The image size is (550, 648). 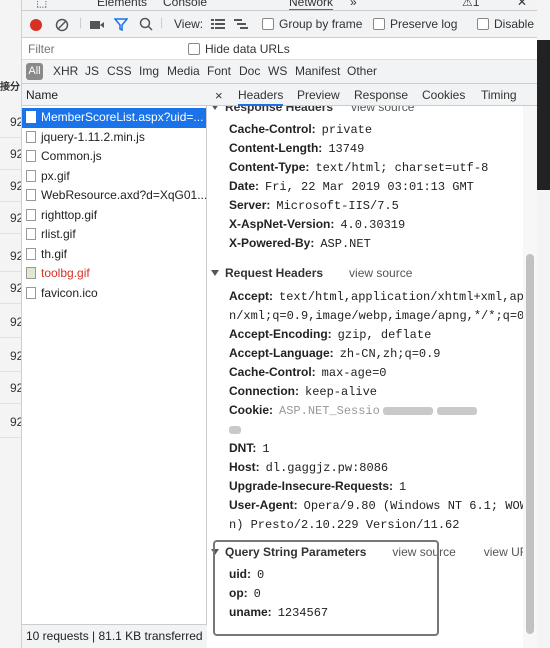 I want to click on tab-headers: Headers, so click(x=261, y=97).